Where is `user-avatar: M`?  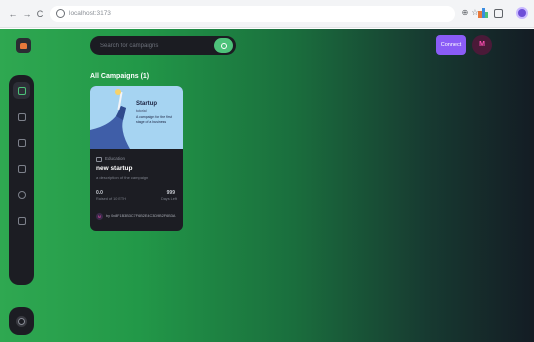
user-avatar: M is located at coordinates (482, 45).